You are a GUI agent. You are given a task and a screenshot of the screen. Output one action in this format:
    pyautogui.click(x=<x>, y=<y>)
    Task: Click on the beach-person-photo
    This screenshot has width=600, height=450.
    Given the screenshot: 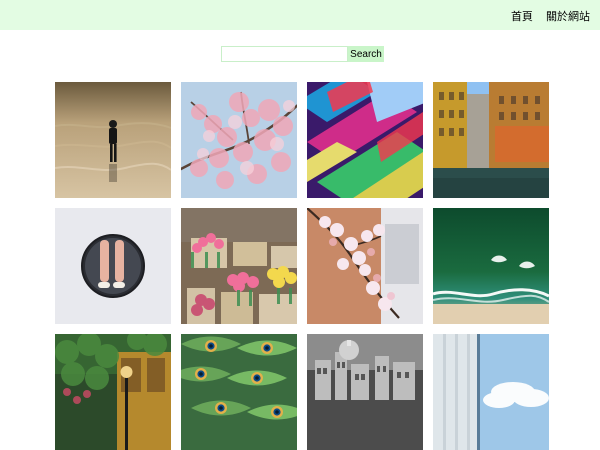 What is the action you would take?
    pyautogui.click(x=113, y=140)
    